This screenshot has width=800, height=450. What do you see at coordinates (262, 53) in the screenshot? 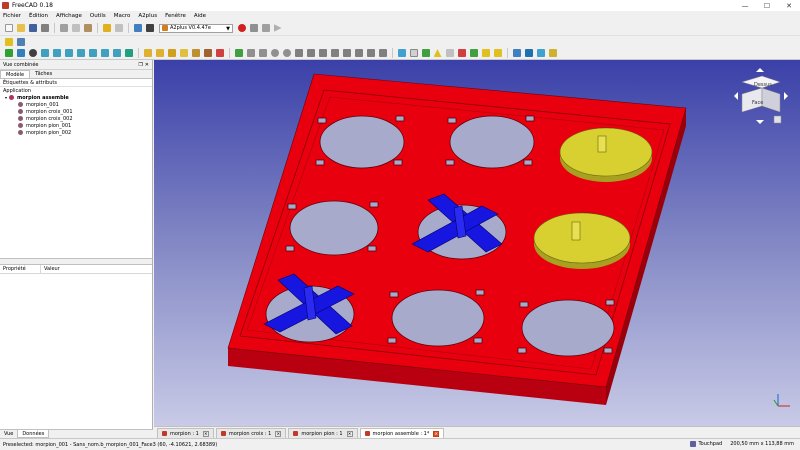
I see `point-on-plane-icon` at bounding box center [262, 53].